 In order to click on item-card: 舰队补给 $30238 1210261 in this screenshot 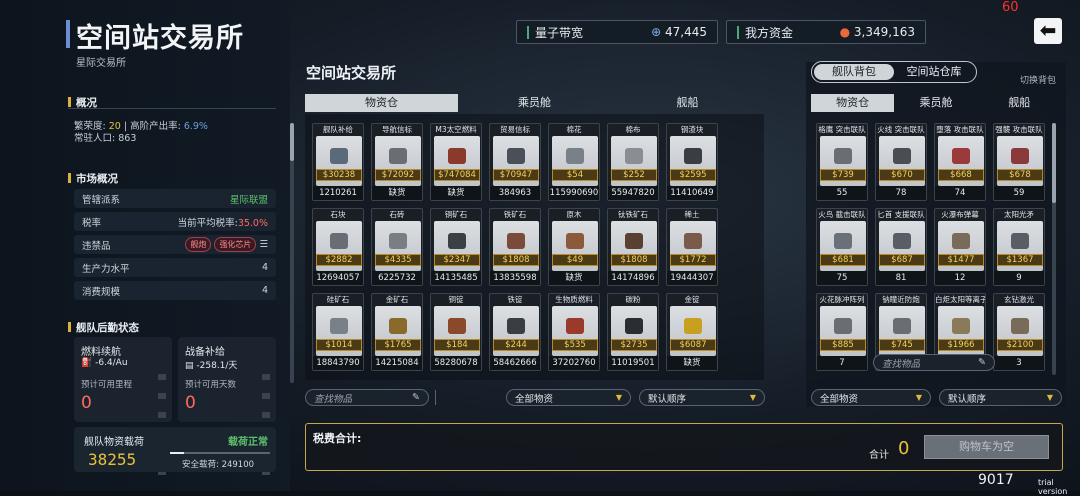, I will do `click(338, 162)`.